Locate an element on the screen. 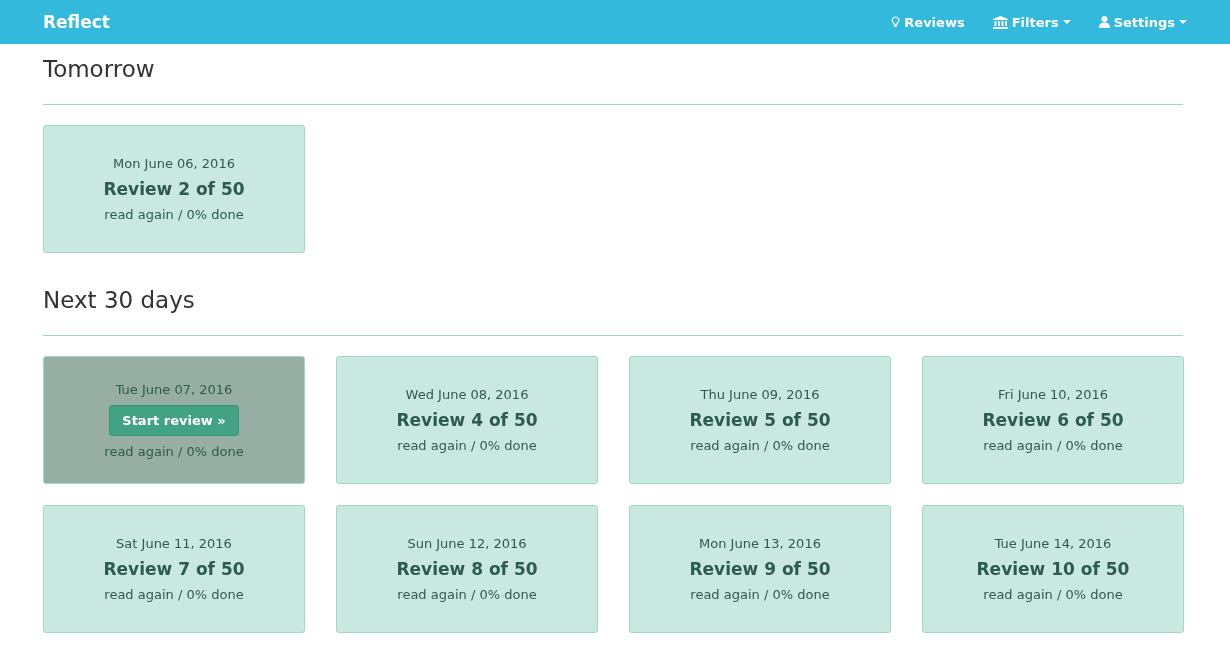 This screenshot has width=1230, height=661. review-title: Review 5 of 50 is located at coordinates (760, 420).